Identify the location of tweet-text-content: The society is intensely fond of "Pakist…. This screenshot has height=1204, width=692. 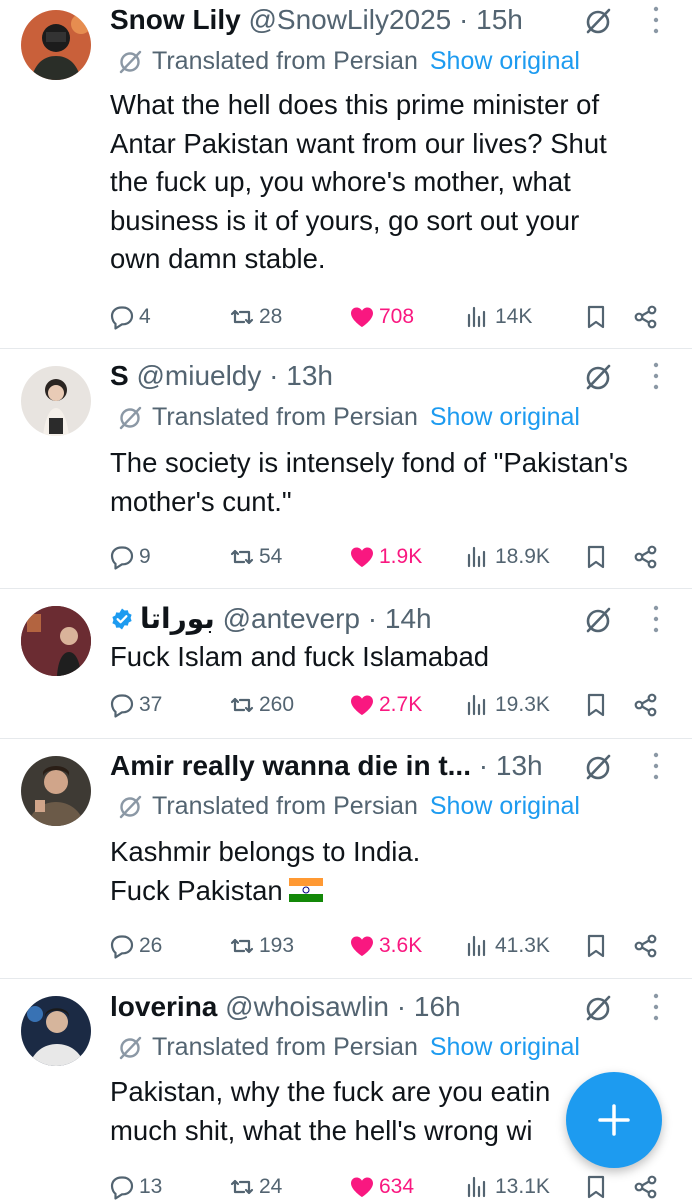
(369, 482).